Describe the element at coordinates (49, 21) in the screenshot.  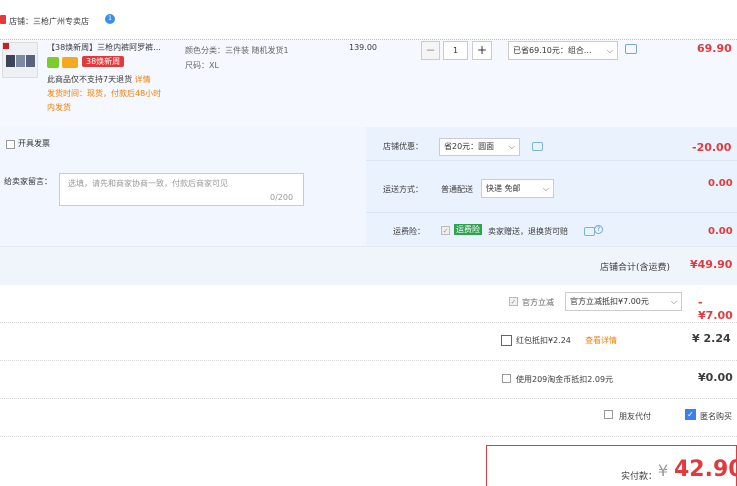
I see `shop-name-link: 店铺：三枪广州专卖店` at that location.